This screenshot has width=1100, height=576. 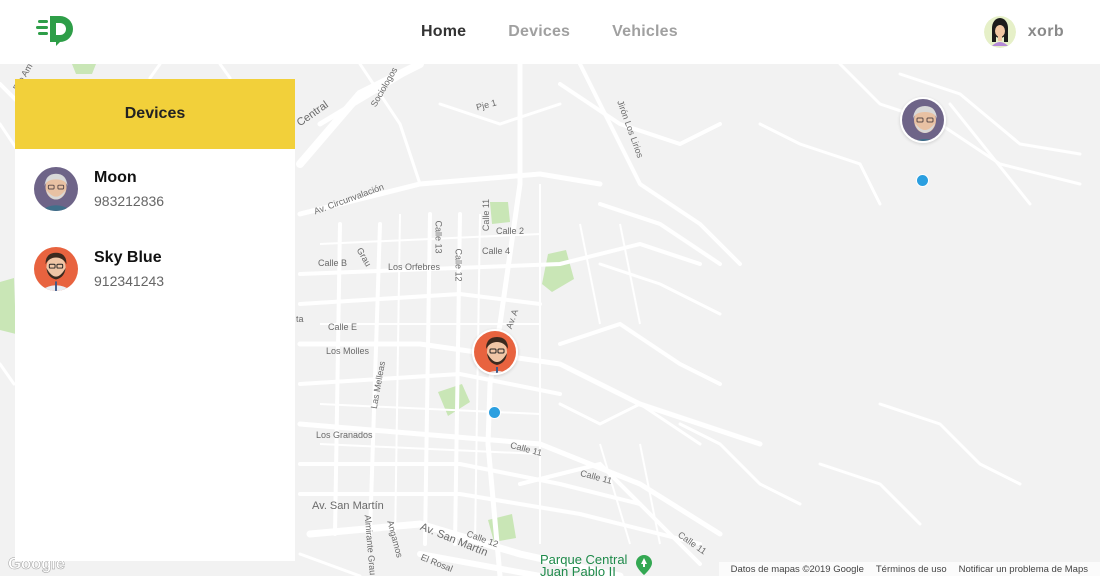 I want to click on street-label: Calle B, so click(x=333, y=263).